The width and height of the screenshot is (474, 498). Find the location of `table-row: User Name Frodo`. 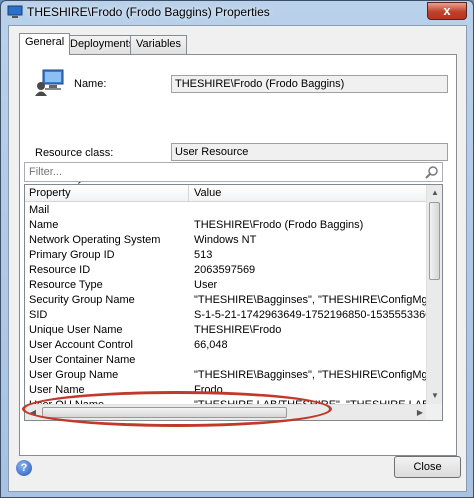

table-row: User Name Frodo is located at coordinates (226, 390).